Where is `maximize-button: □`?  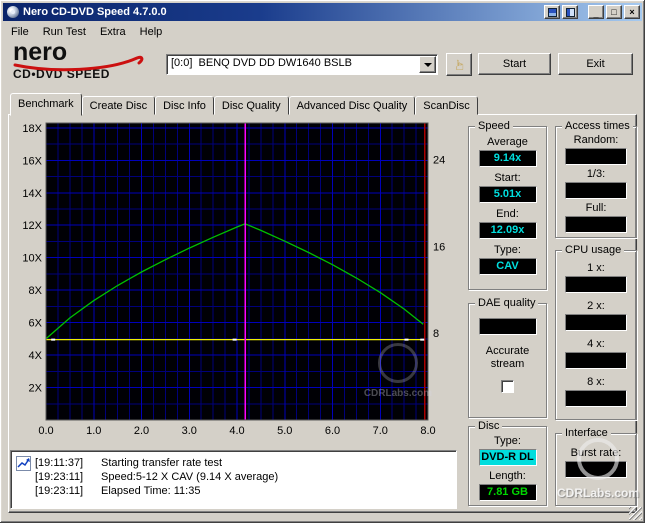 maximize-button: □ is located at coordinates (614, 12).